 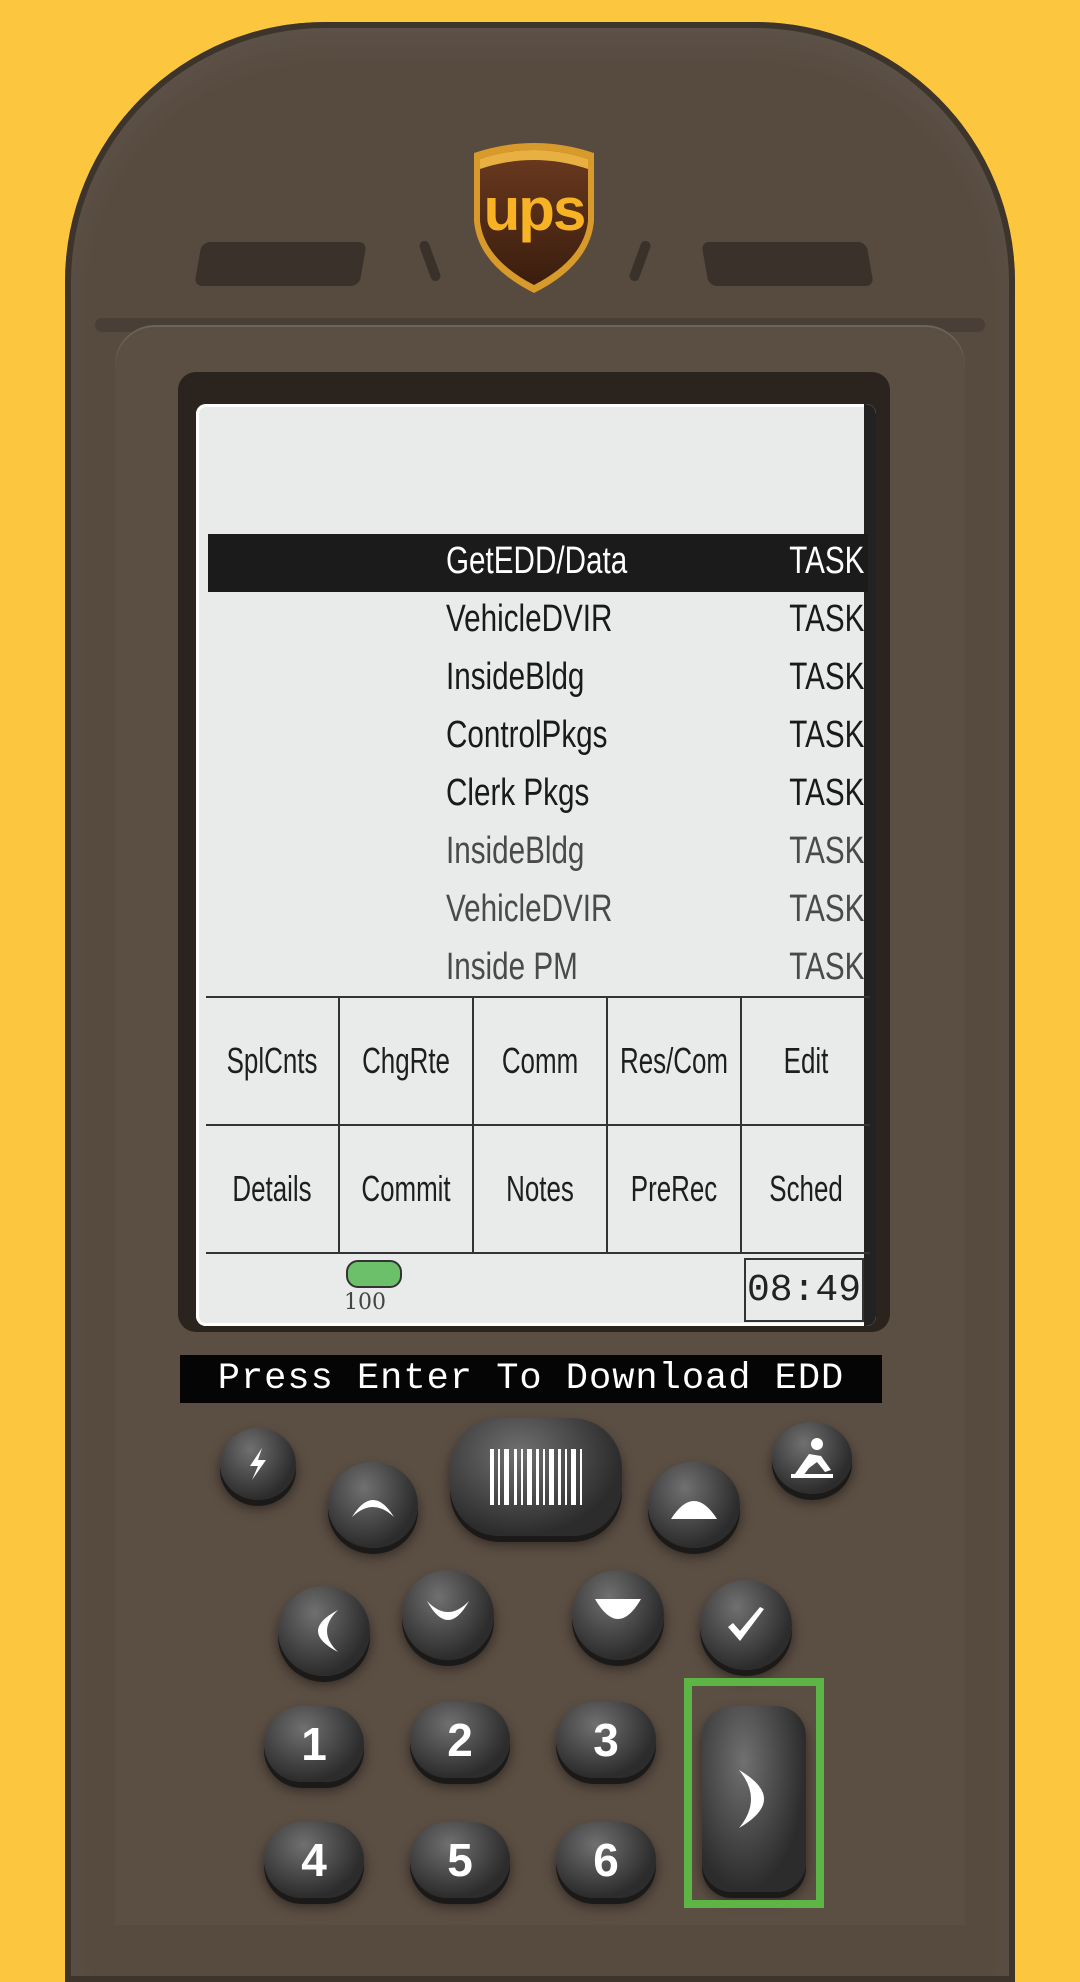 I want to click on softkey-label: Edit, so click(x=806, y=1060).